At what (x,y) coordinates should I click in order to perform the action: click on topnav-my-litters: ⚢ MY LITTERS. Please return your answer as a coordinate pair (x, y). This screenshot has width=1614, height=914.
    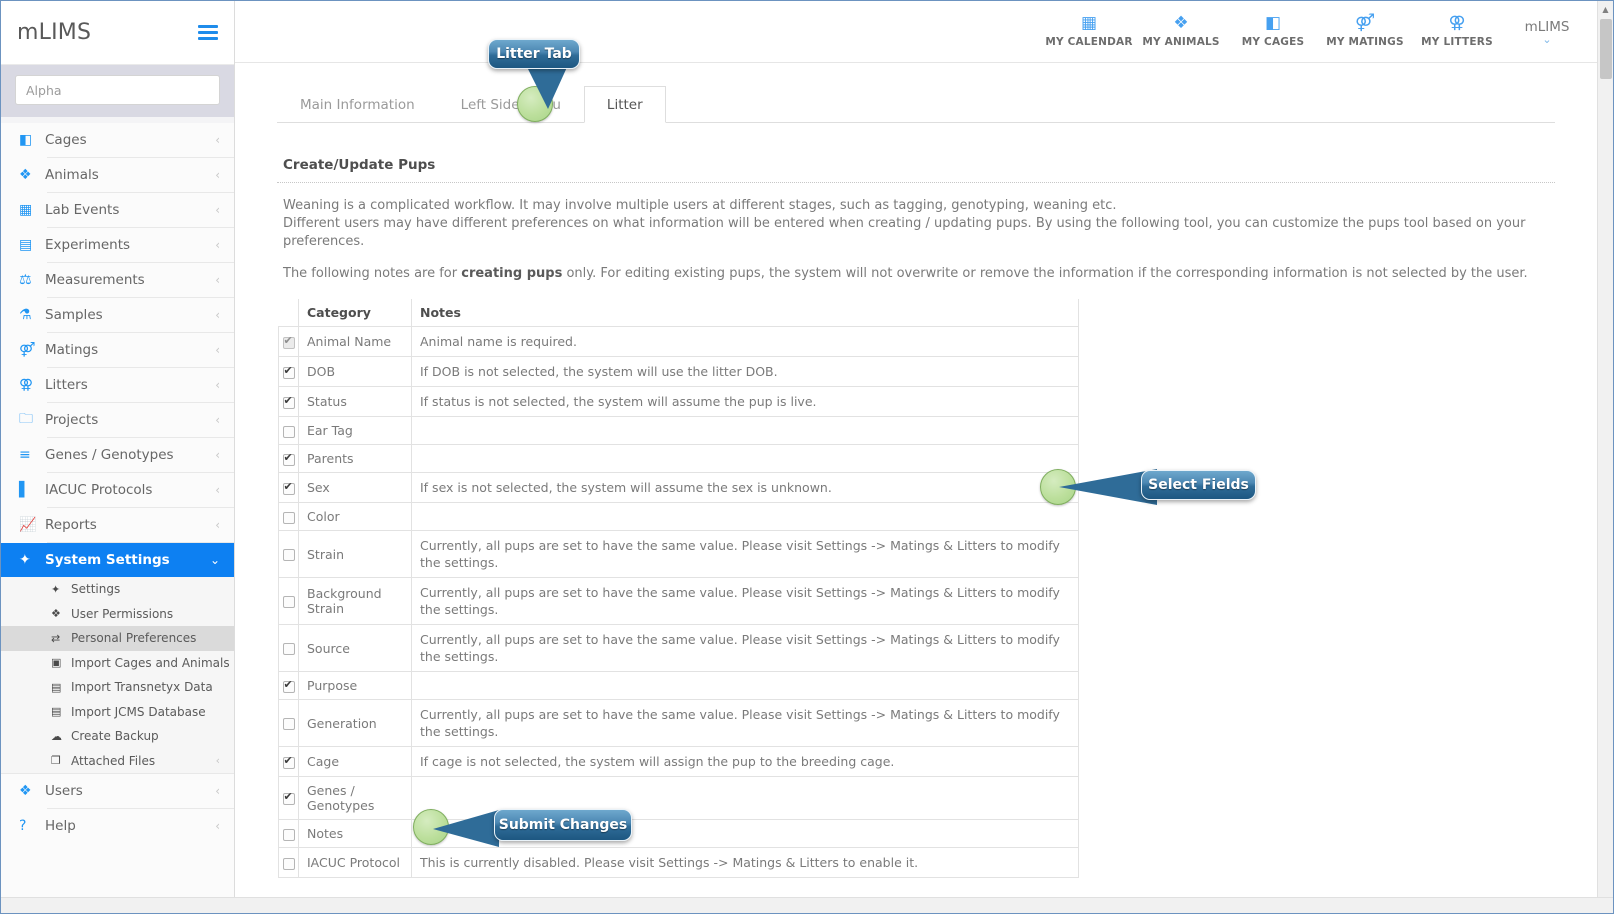
    Looking at the image, I should click on (1457, 32).